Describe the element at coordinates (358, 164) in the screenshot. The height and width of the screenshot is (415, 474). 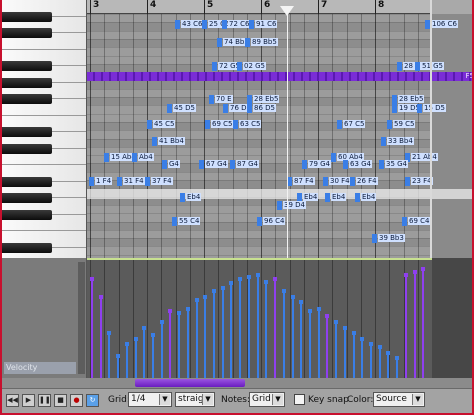
I see `midi-note: 63 G4` at that location.